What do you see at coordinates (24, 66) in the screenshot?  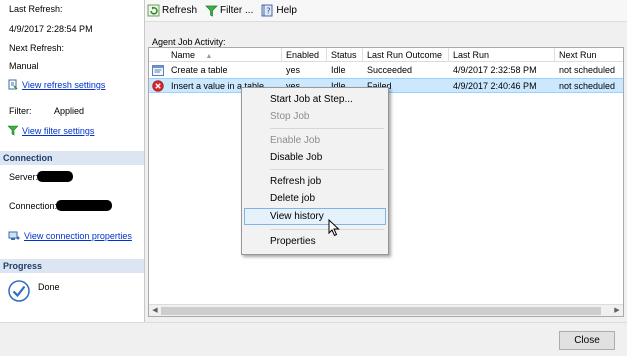 I see `next-refresh-value: Manual` at bounding box center [24, 66].